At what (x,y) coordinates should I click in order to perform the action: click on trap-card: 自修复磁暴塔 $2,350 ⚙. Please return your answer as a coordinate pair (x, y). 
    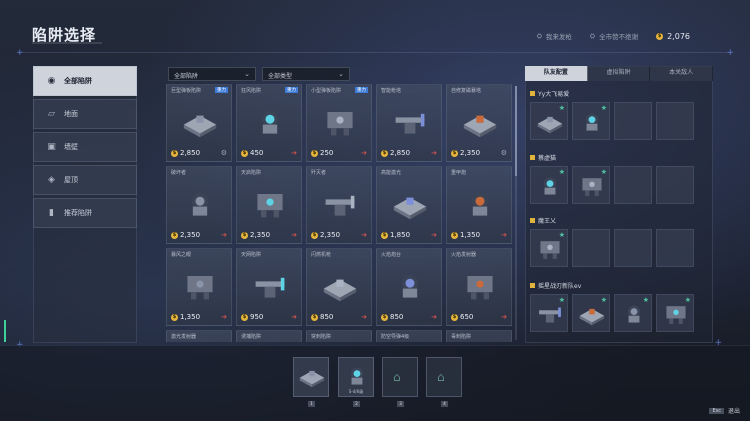
    Looking at the image, I should click on (479, 123).